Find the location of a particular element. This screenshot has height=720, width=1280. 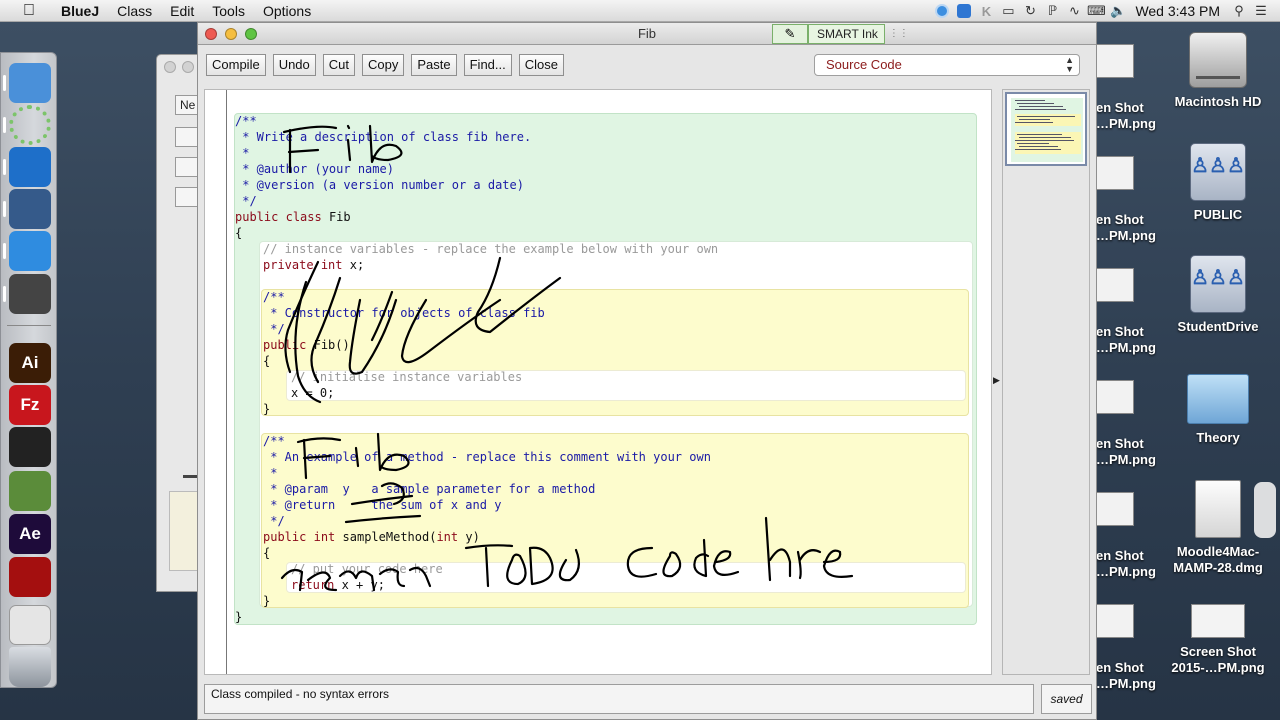

after-effects-icon: Ae is located at coordinates (30, 534).